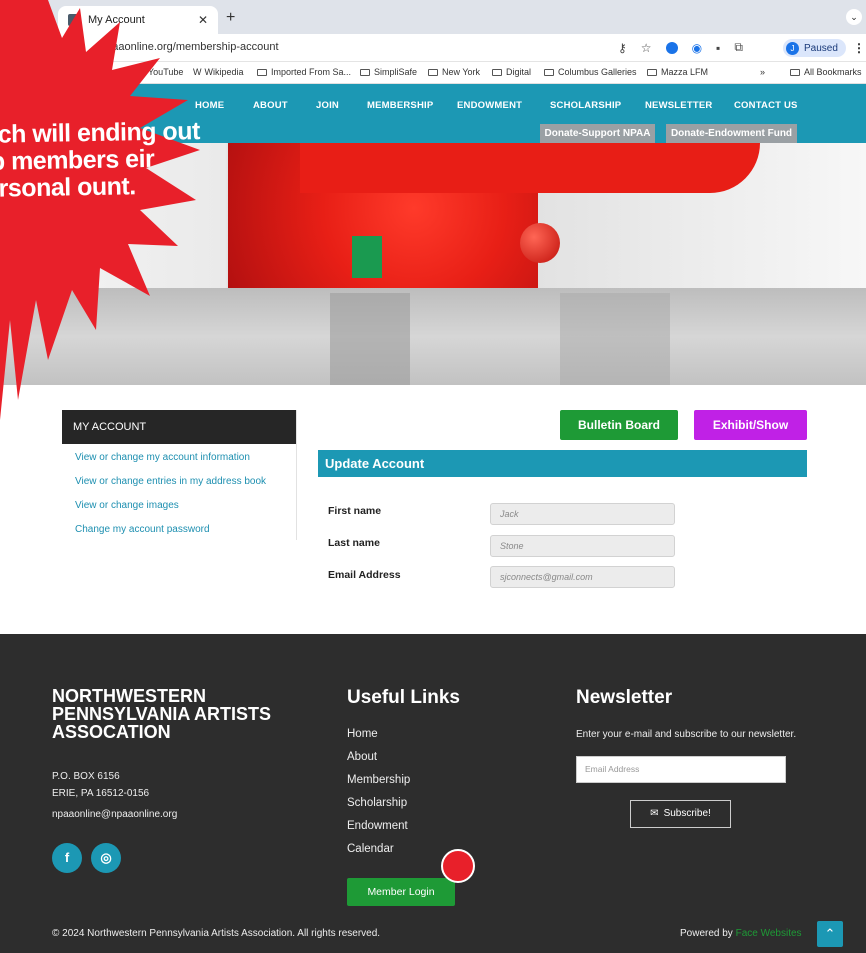  What do you see at coordinates (489, 105) in the screenshot?
I see `nav-endowment: ENDOWMENT` at bounding box center [489, 105].